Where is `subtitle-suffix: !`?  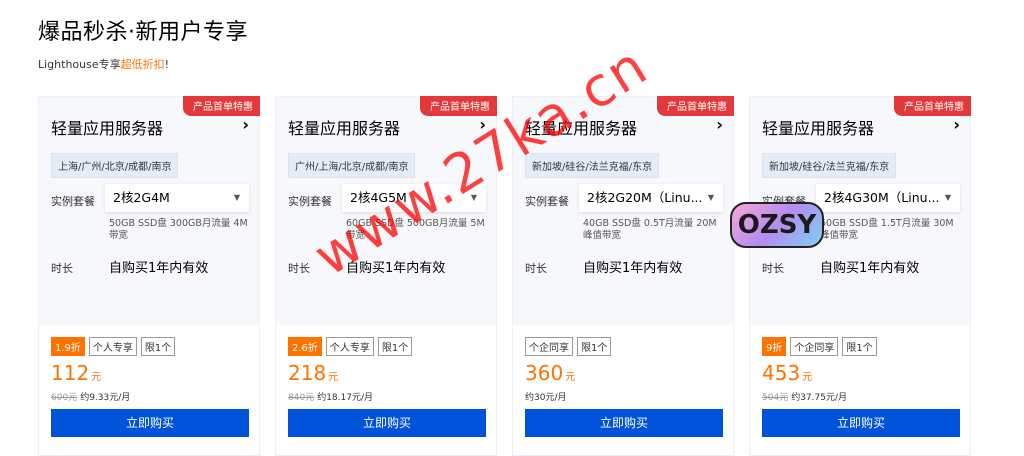
subtitle-suffix: ! is located at coordinates (167, 64).